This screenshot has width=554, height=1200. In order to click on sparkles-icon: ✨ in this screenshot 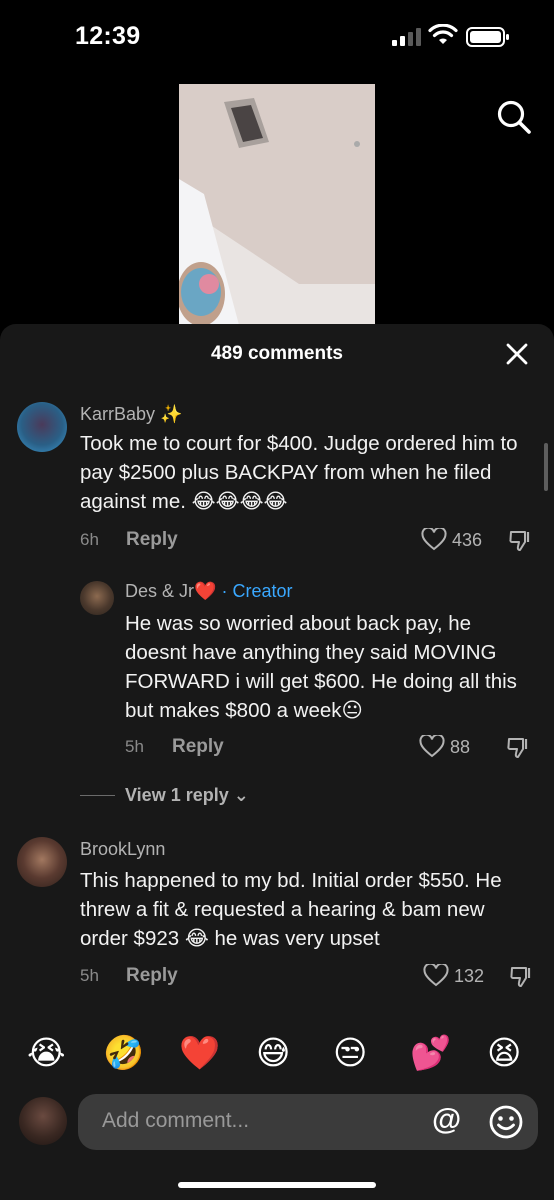, I will do `click(171, 414)`.